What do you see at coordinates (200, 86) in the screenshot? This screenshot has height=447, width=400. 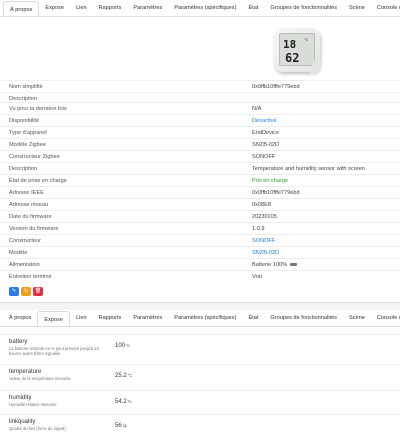 I see `prop-row: Nom simplifié 0x0ffb10fffe779ebd` at bounding box center [200, 86].